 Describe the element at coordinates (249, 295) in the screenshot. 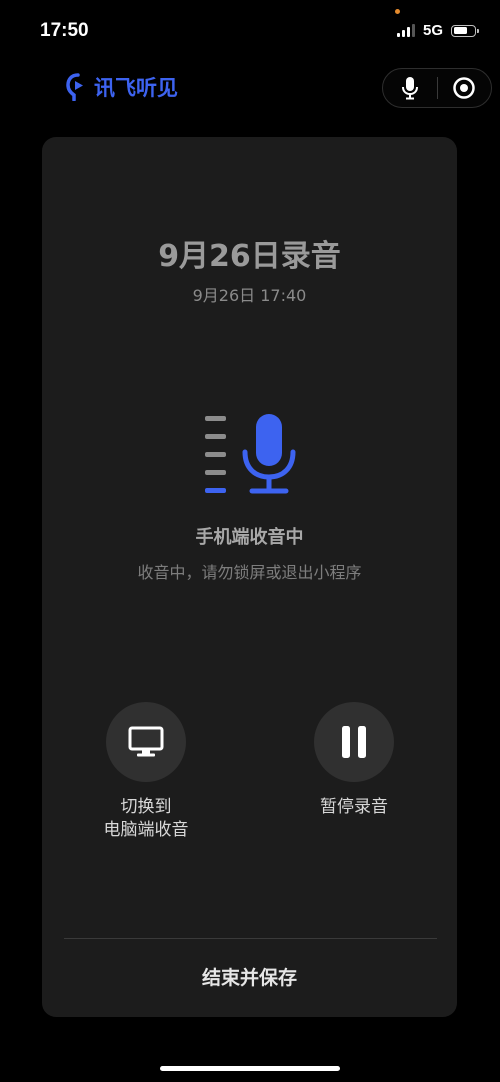

I see `recording-datetime: 9月26日 17:40` at that location.